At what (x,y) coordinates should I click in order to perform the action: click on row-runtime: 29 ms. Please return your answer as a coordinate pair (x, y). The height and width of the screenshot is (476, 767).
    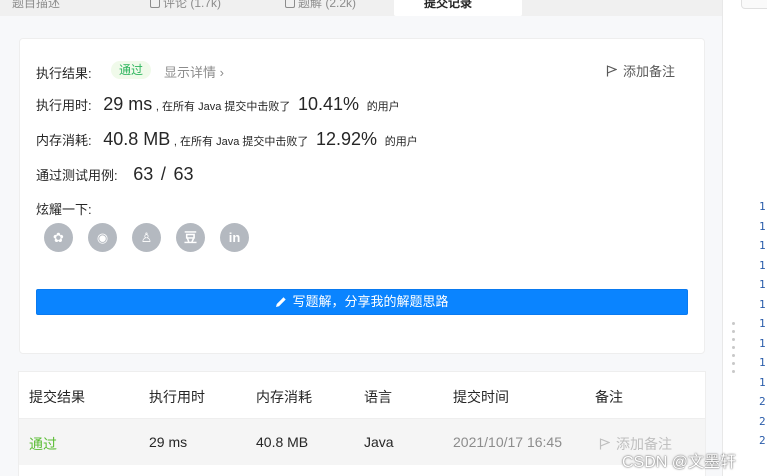
    Looking at the image, I should click on (168, 442).